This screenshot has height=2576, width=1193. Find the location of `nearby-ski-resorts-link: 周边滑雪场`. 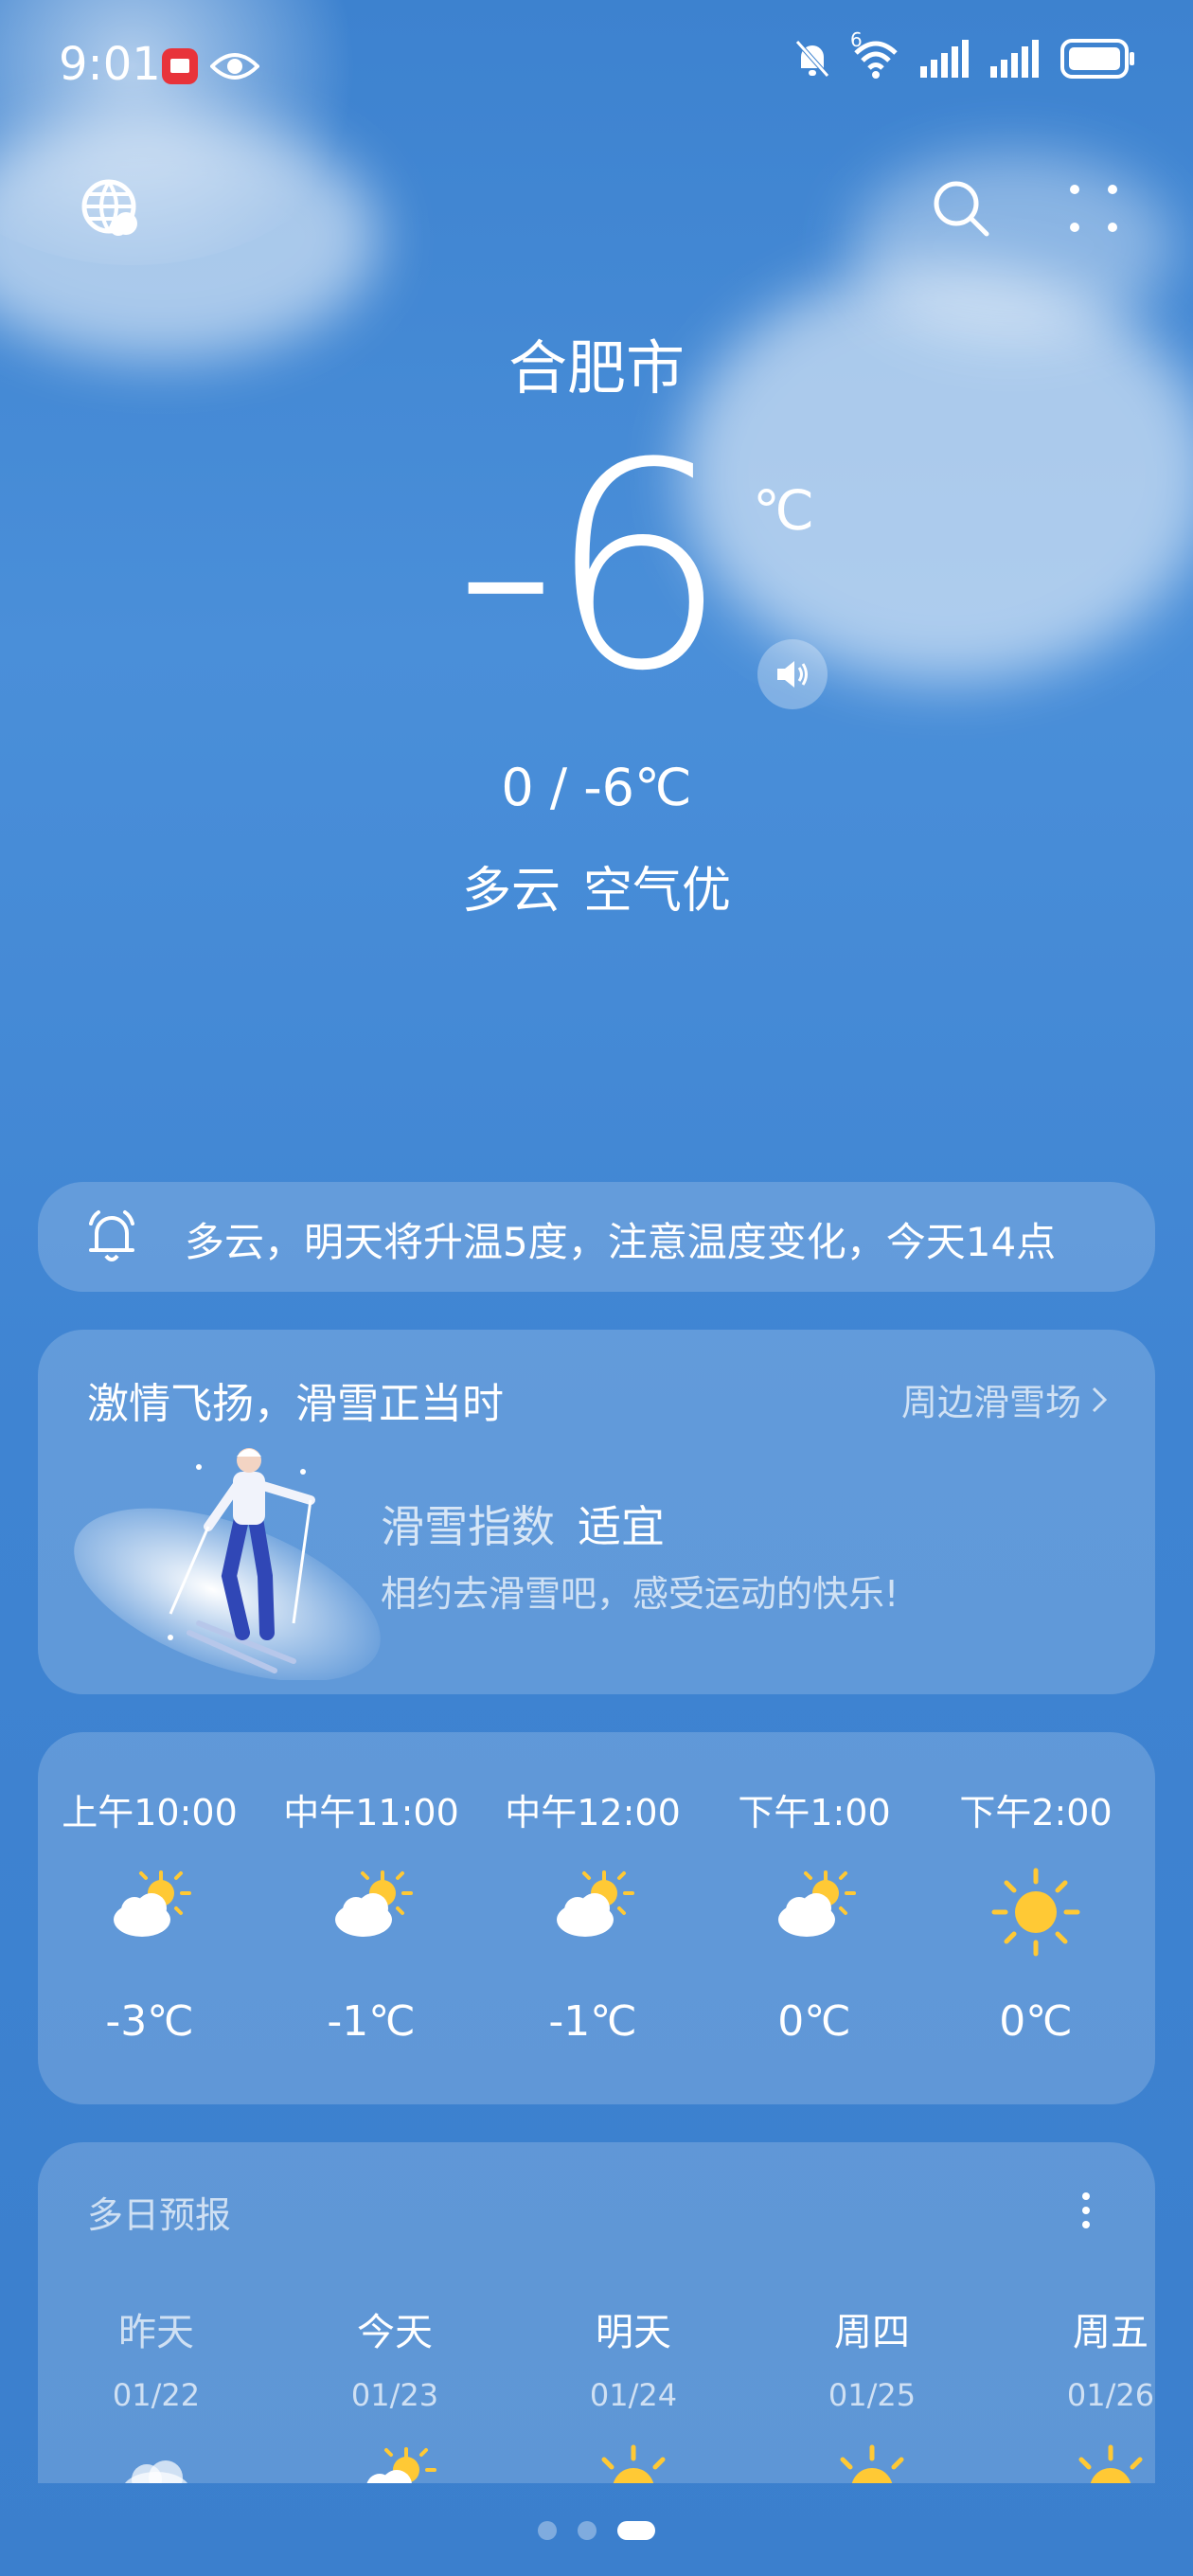

nearby-ski-resorts-link: 周边滑雪场 is located at coordinates (1004, 1399).